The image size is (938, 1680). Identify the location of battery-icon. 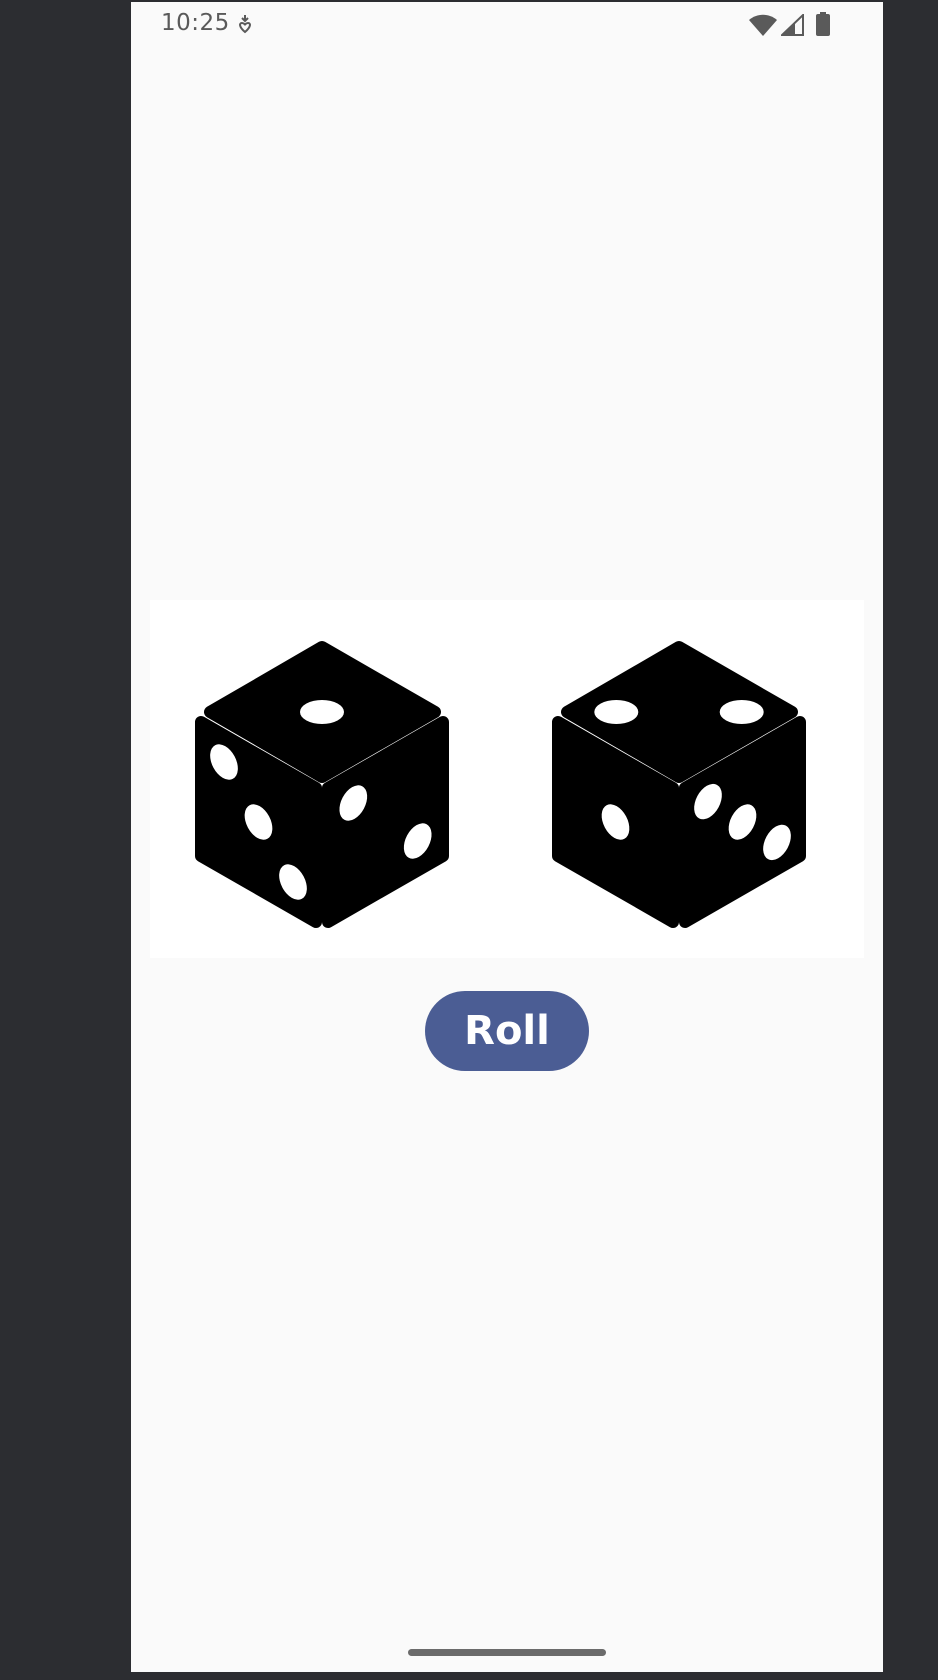
(823, 24).